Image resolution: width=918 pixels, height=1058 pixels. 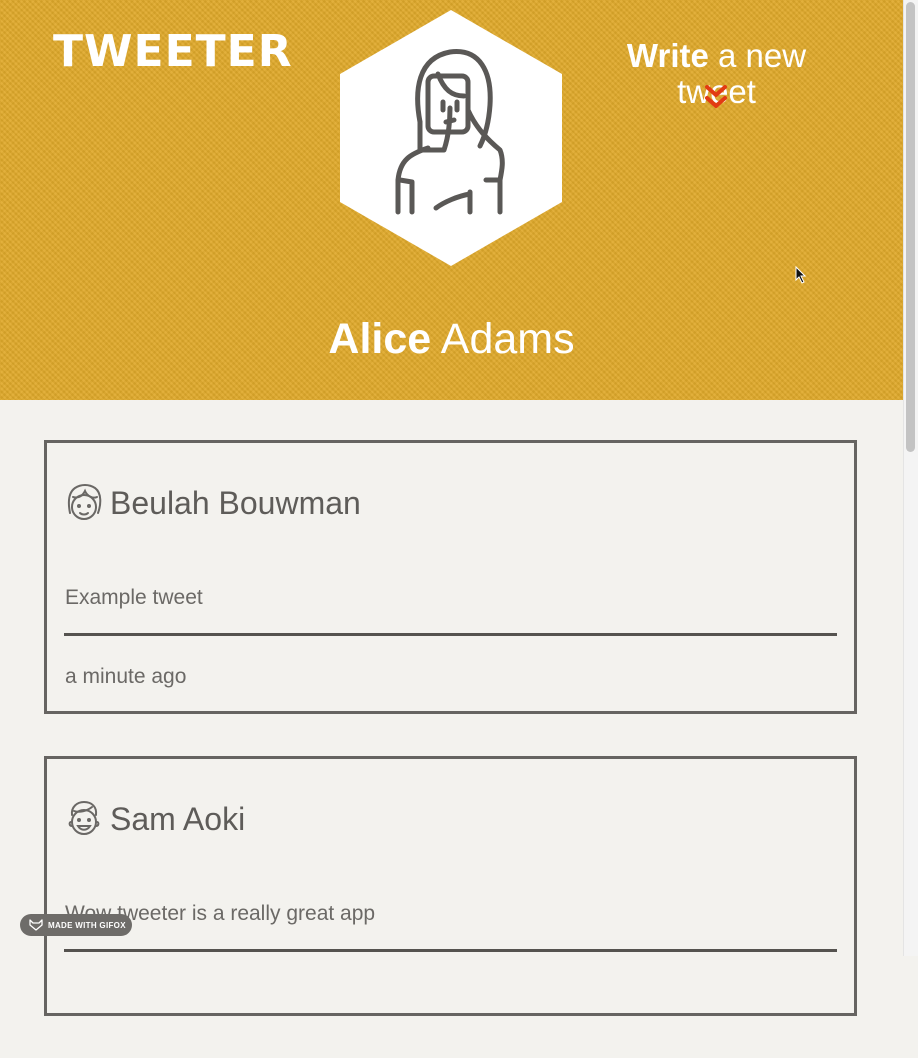 I want to click on app-logo: TWEETER, so click(x=173, y=52).